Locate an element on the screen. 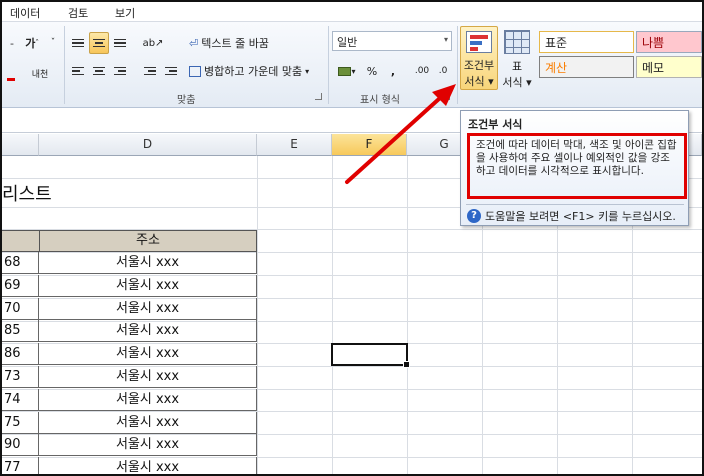 Image resolution: width=704 pixels, height=476 pixels. tooltip-help: ? 도움말을 보려면 <F1> 키를 누르십시오. is located at coordinates (571, 216).